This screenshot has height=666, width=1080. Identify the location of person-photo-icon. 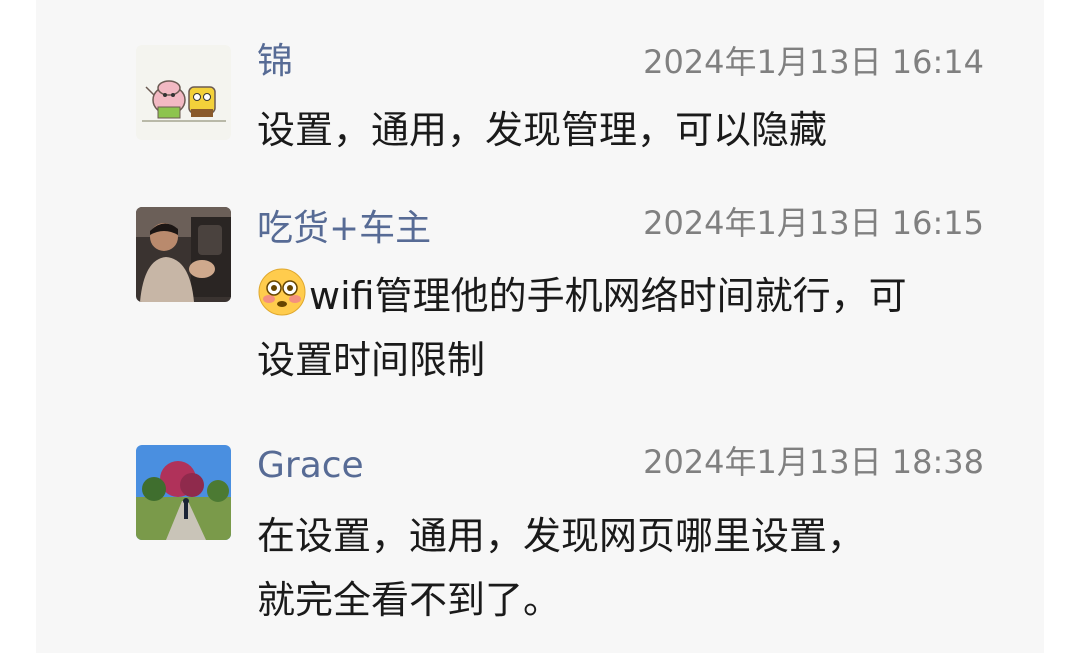
(183, 254).